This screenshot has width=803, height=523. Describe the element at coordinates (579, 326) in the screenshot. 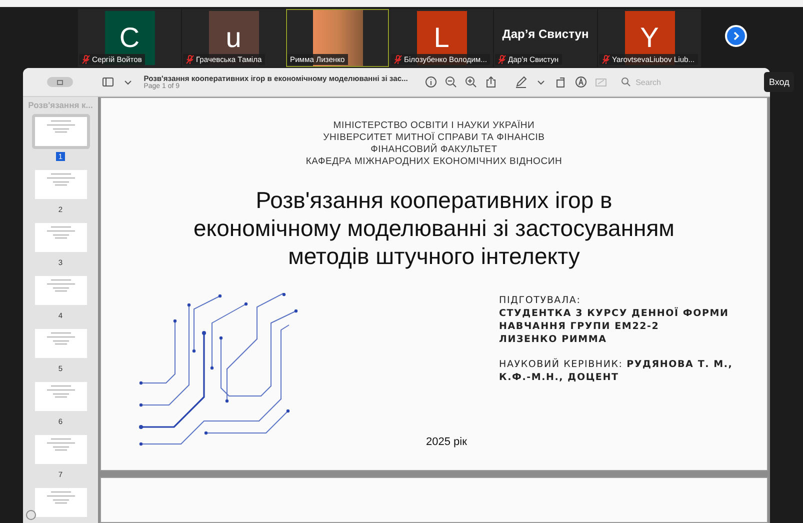

I see `author-line: НАВЧАННЯ ГРУПИ ЕМ22-2` at that location.